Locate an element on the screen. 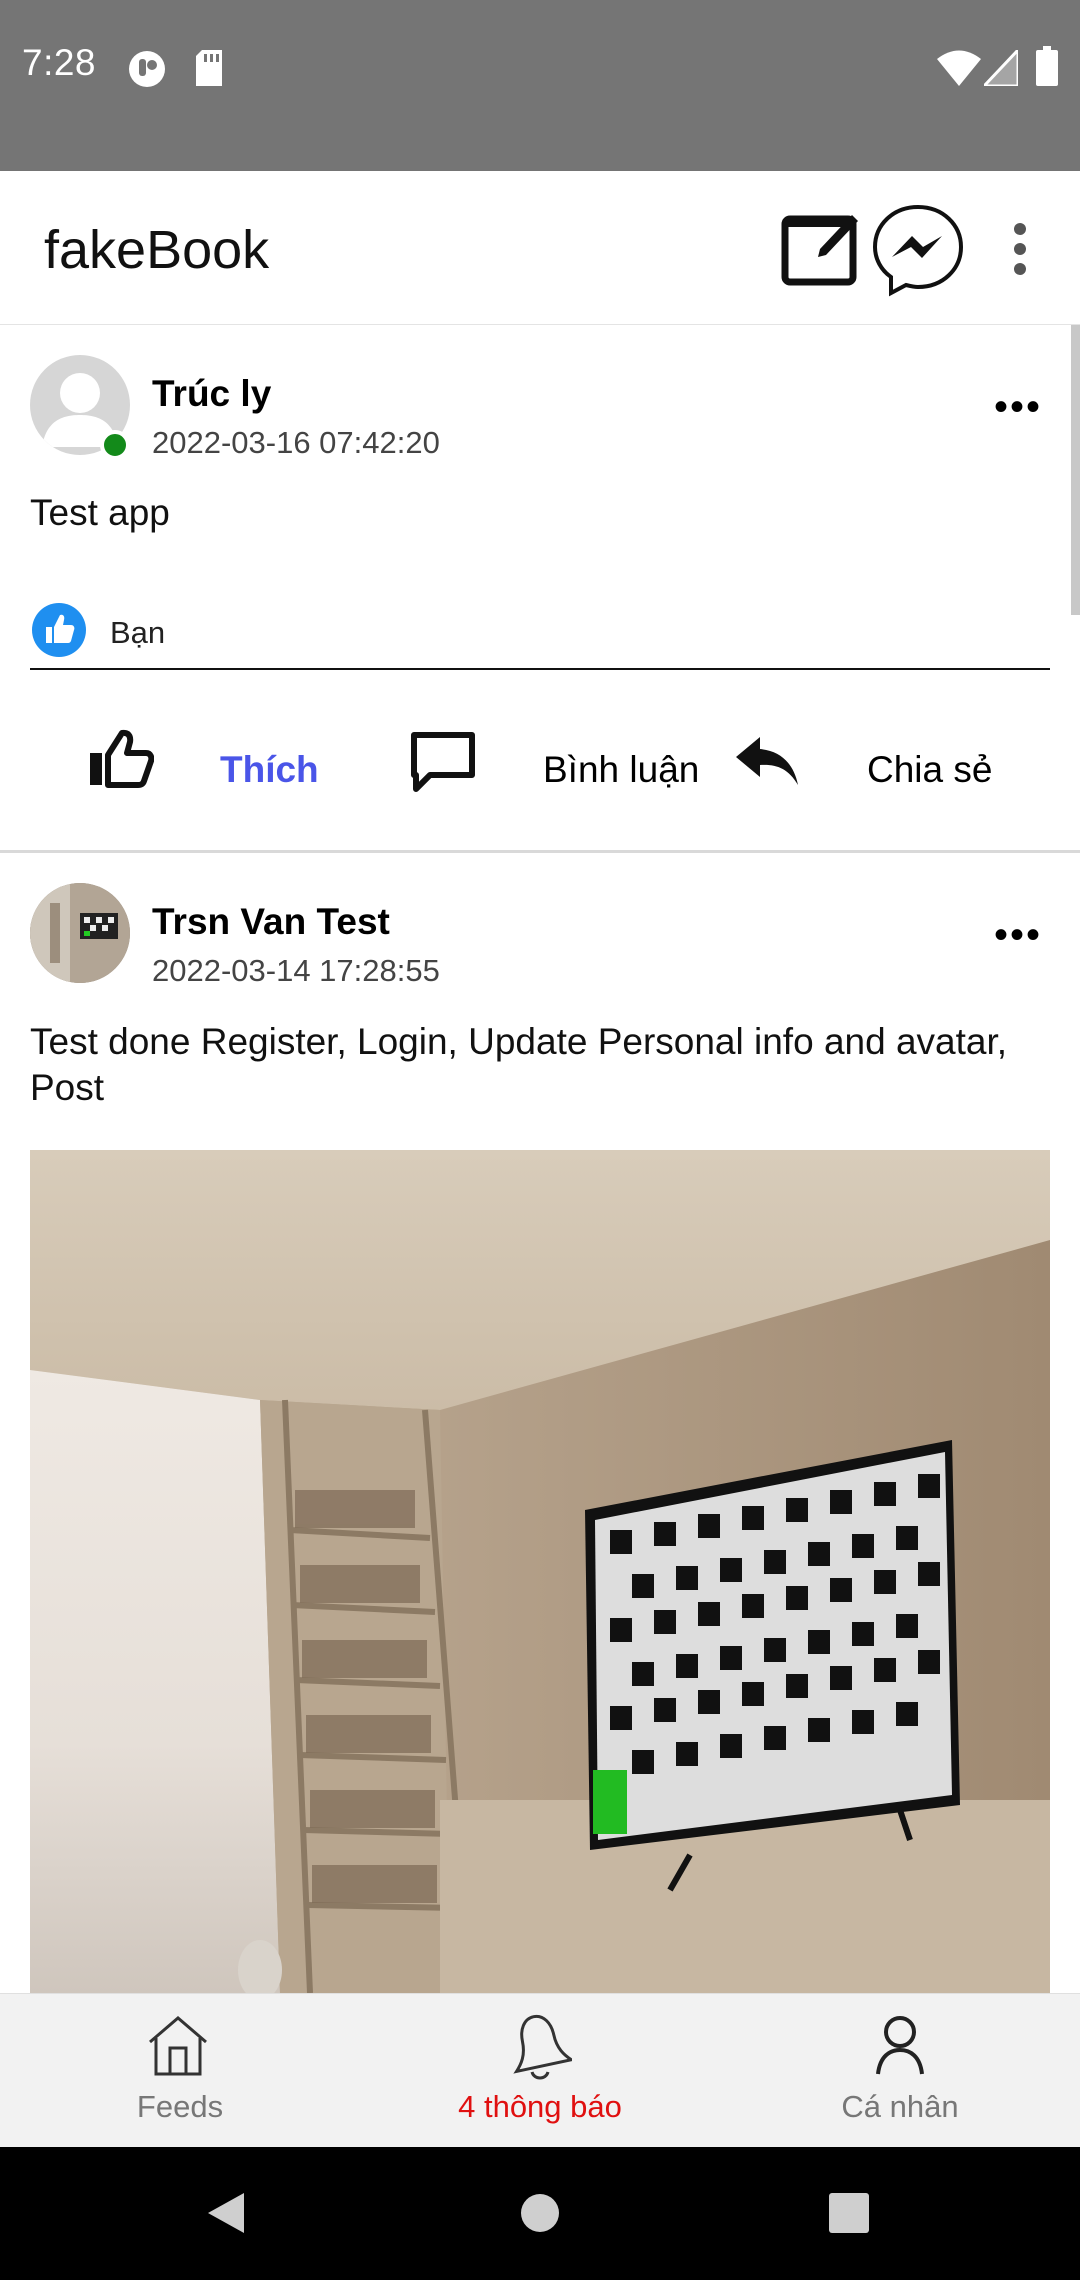 Image resolution: width=1080 pixels, height=2280 pixels. system-navigation-bar is located at coordinates (540, 2213).